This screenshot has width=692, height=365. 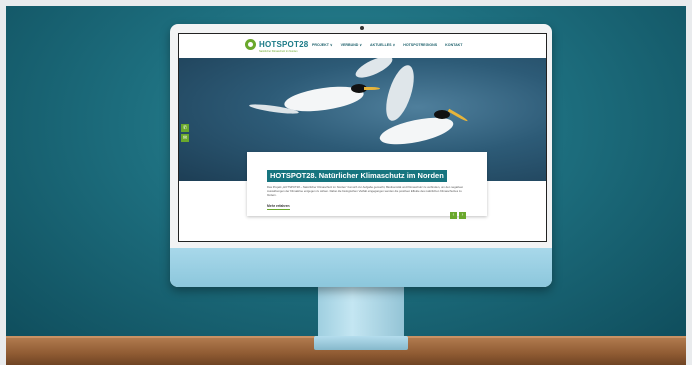 What do you see at coordinates (278, 51) in the screenshot?
I see `logo-subtitle: Natürlicher Klimaschutz im Norden` at bounding box center [278, 51].